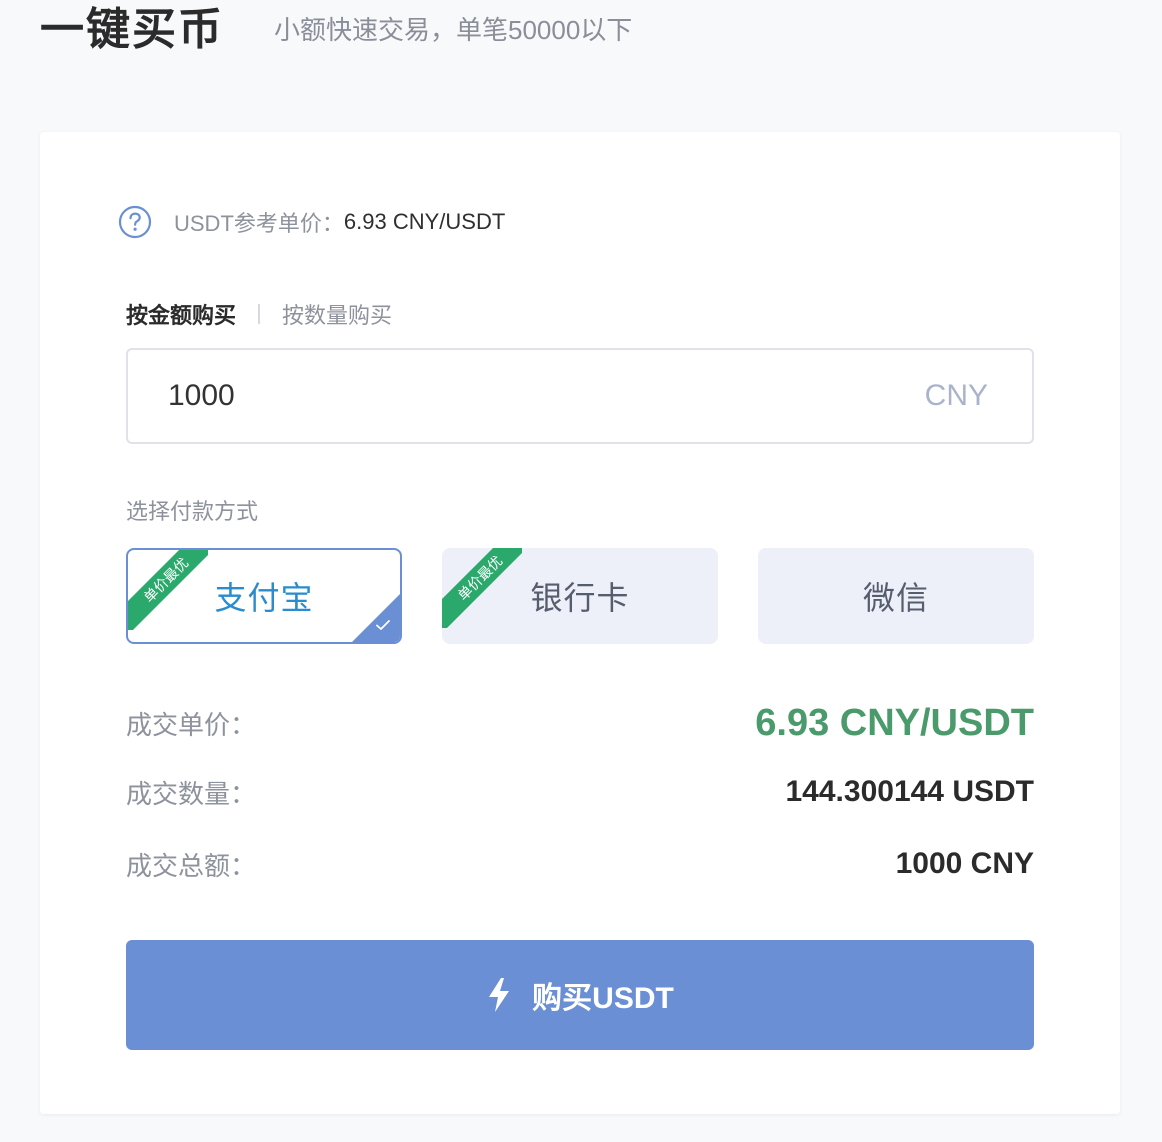 Image resolution: width=1162 pixels, height=1142 pixels. I want to click on reference-price-label: USDT参考单价：, so click(259, 223).